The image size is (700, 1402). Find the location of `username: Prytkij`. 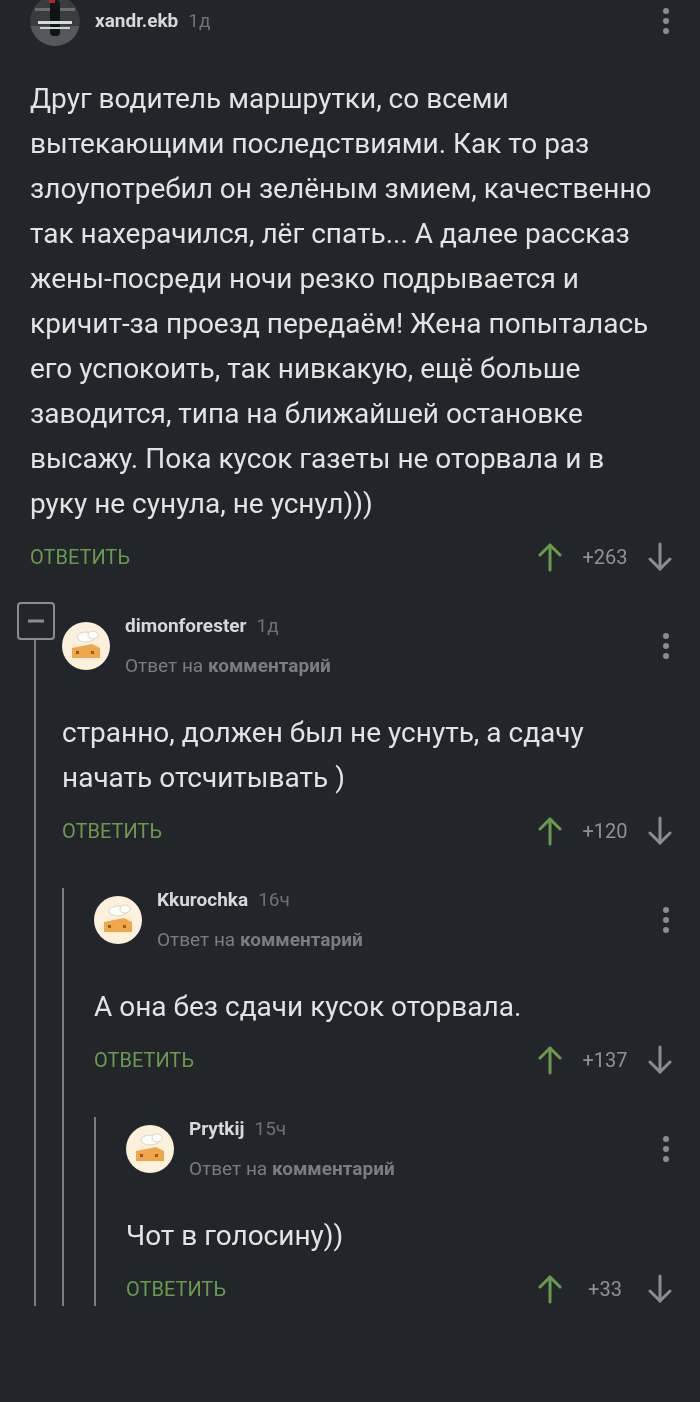

username: Prytkij is located at coordinates (217, 1128).